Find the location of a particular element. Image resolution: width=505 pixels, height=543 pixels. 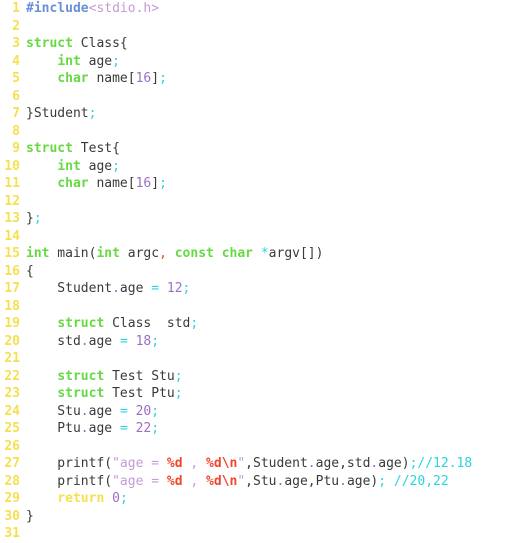

code-token: 18 is located at coordinates (143, 341).